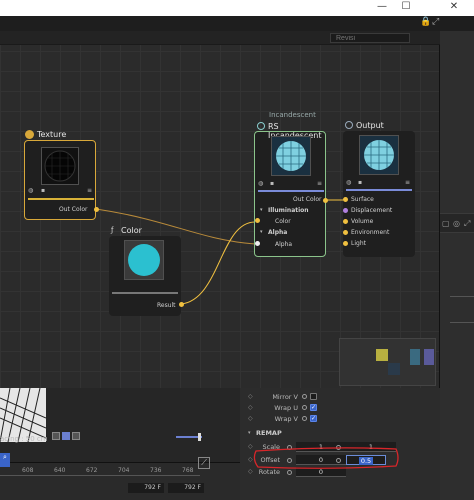  I want to click on red-highlight-outline, so click(326, 458).